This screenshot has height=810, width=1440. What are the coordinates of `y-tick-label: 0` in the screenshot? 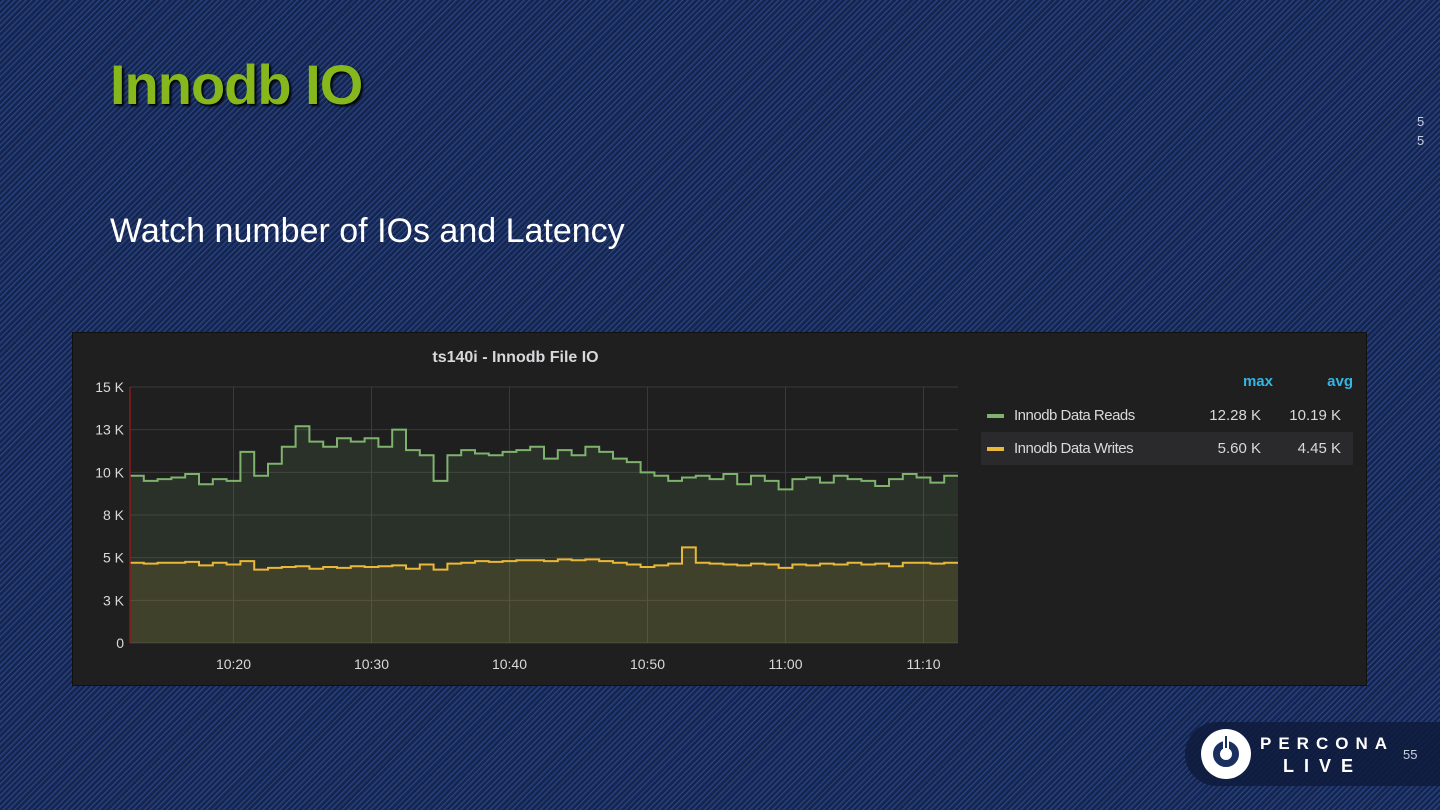 It's located at (120, 643).